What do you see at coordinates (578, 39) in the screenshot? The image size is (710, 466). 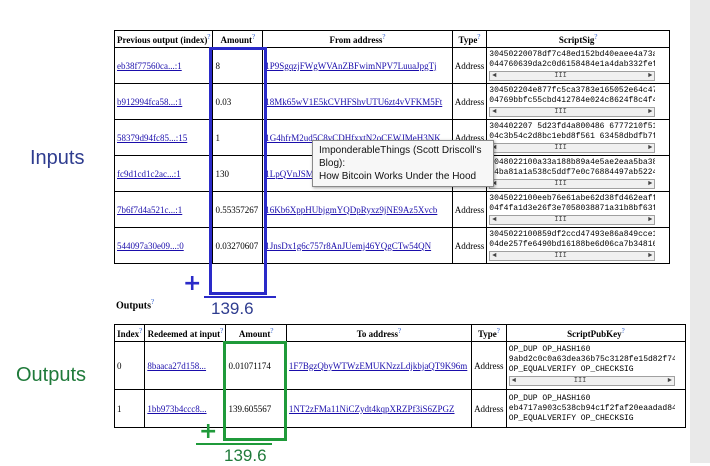 I see `col-scriptsig: ScriptSig?` at bounding box center [578, 39].